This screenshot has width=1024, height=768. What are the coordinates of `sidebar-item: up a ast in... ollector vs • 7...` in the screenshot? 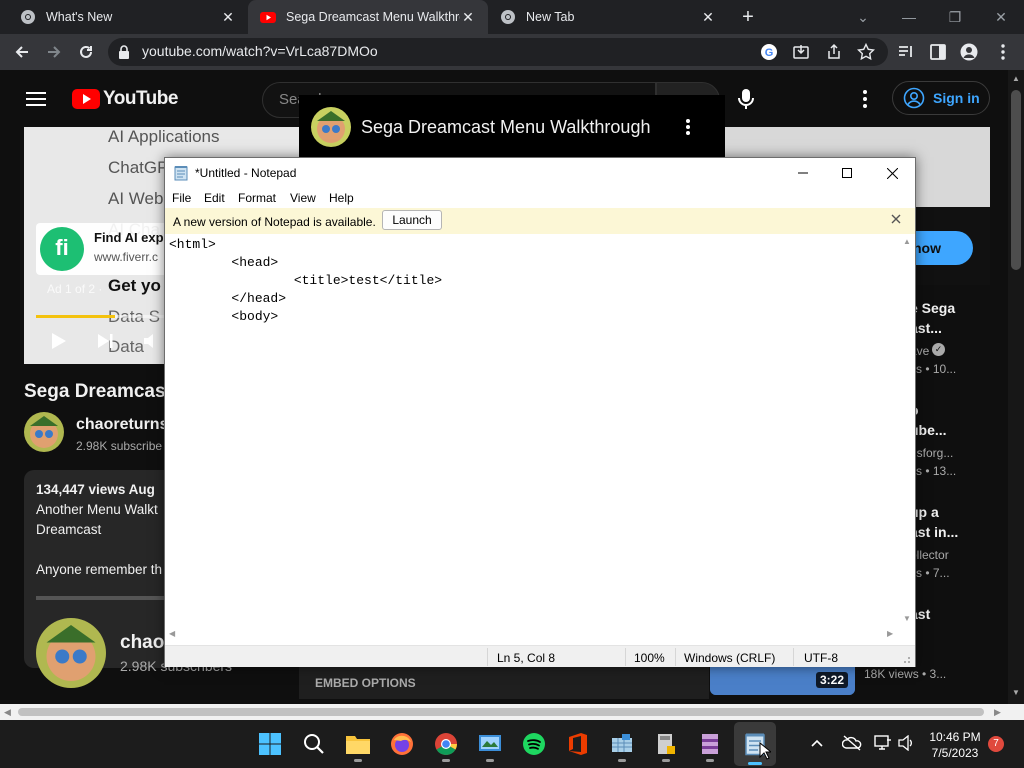 It's located at (960, 543).